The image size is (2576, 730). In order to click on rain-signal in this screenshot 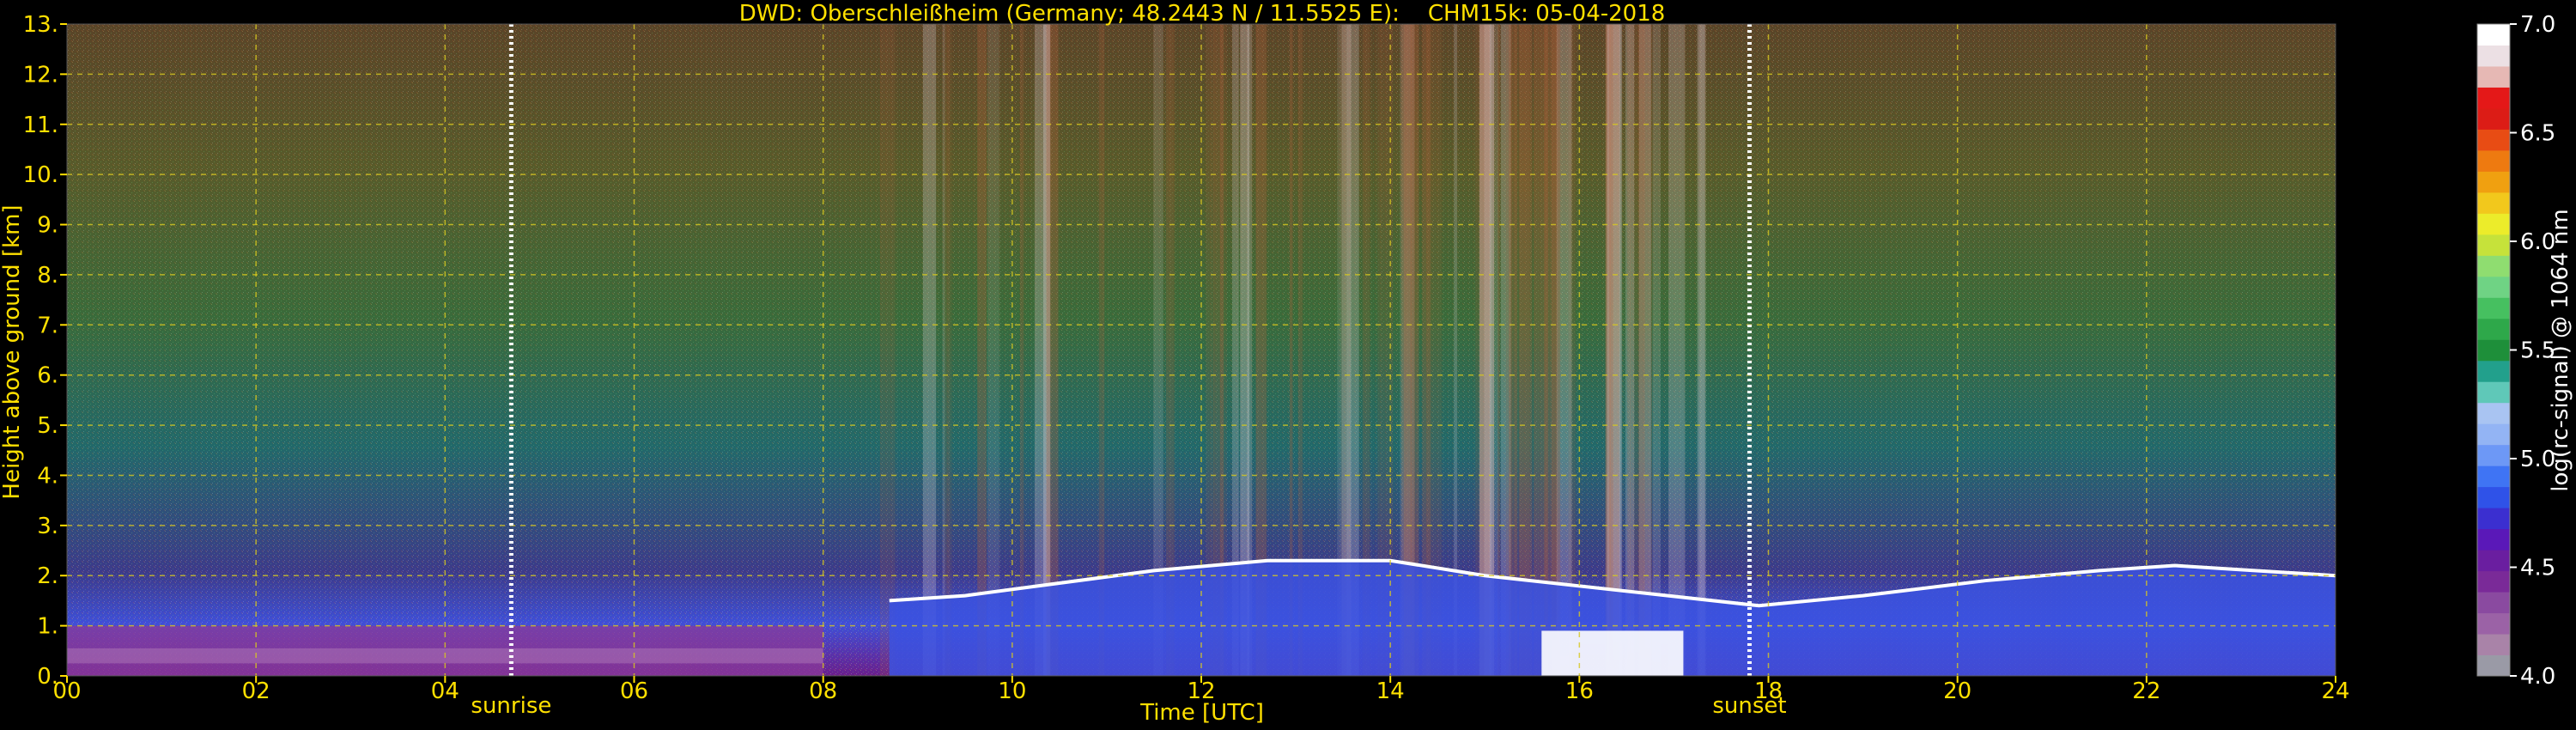, I will do `click(1612, 653)`.